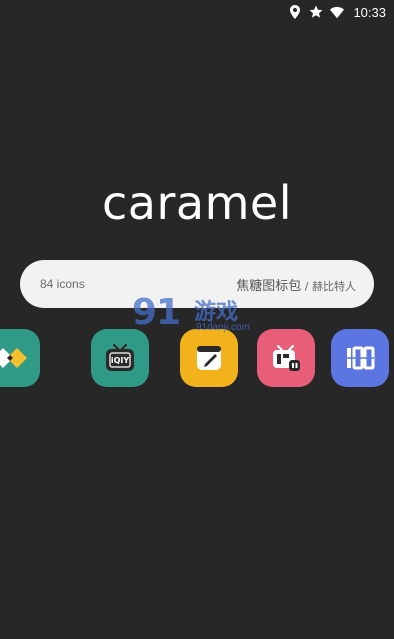 The image size is (394, 639). I want to click on location-icon, so click(295, 12).